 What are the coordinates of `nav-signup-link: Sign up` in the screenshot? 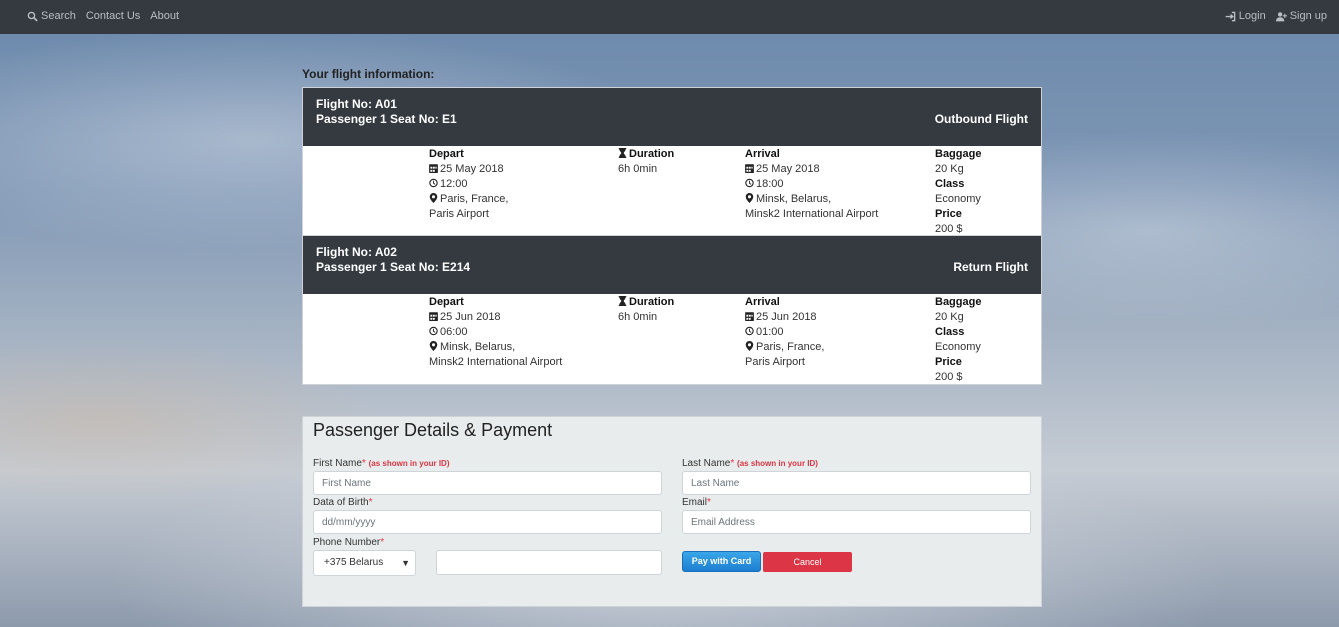 It's located at (1301, 16).